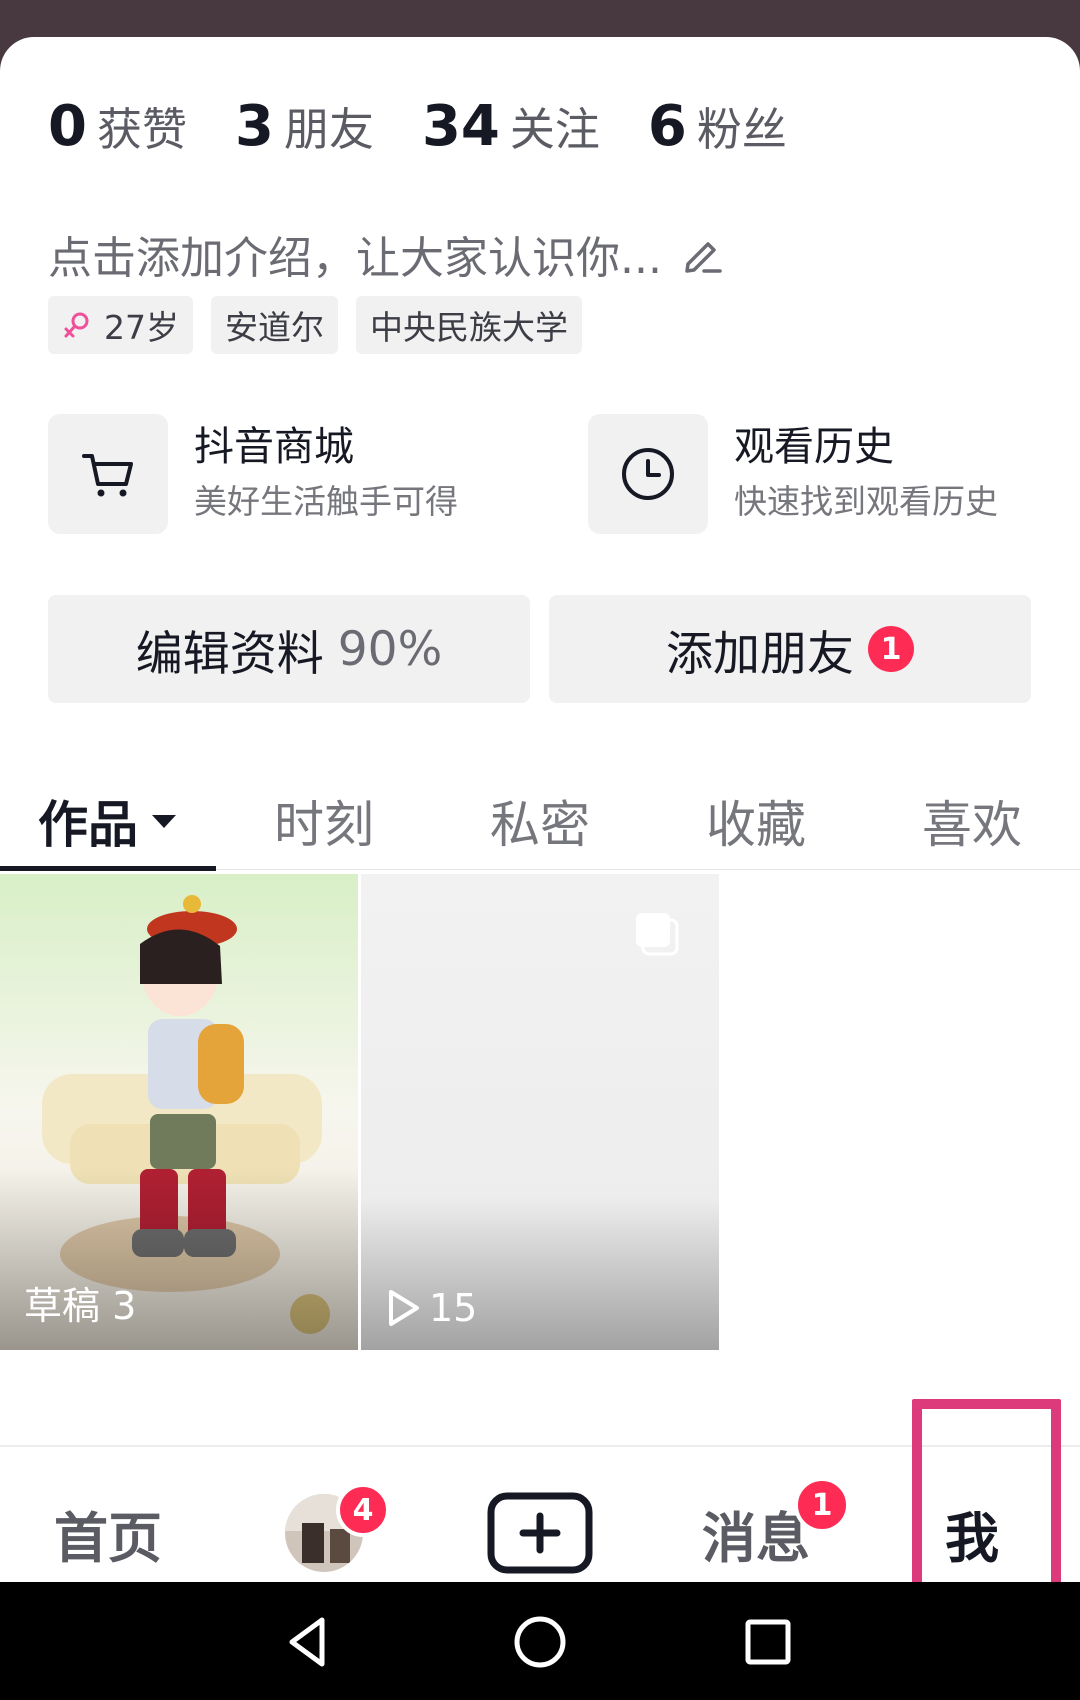 Image resolution: width=1080 pixels, height=1700 pixels. Describe the element at coordinates (703, 257) in the screenshot. I see `pencil-icon` at that location.